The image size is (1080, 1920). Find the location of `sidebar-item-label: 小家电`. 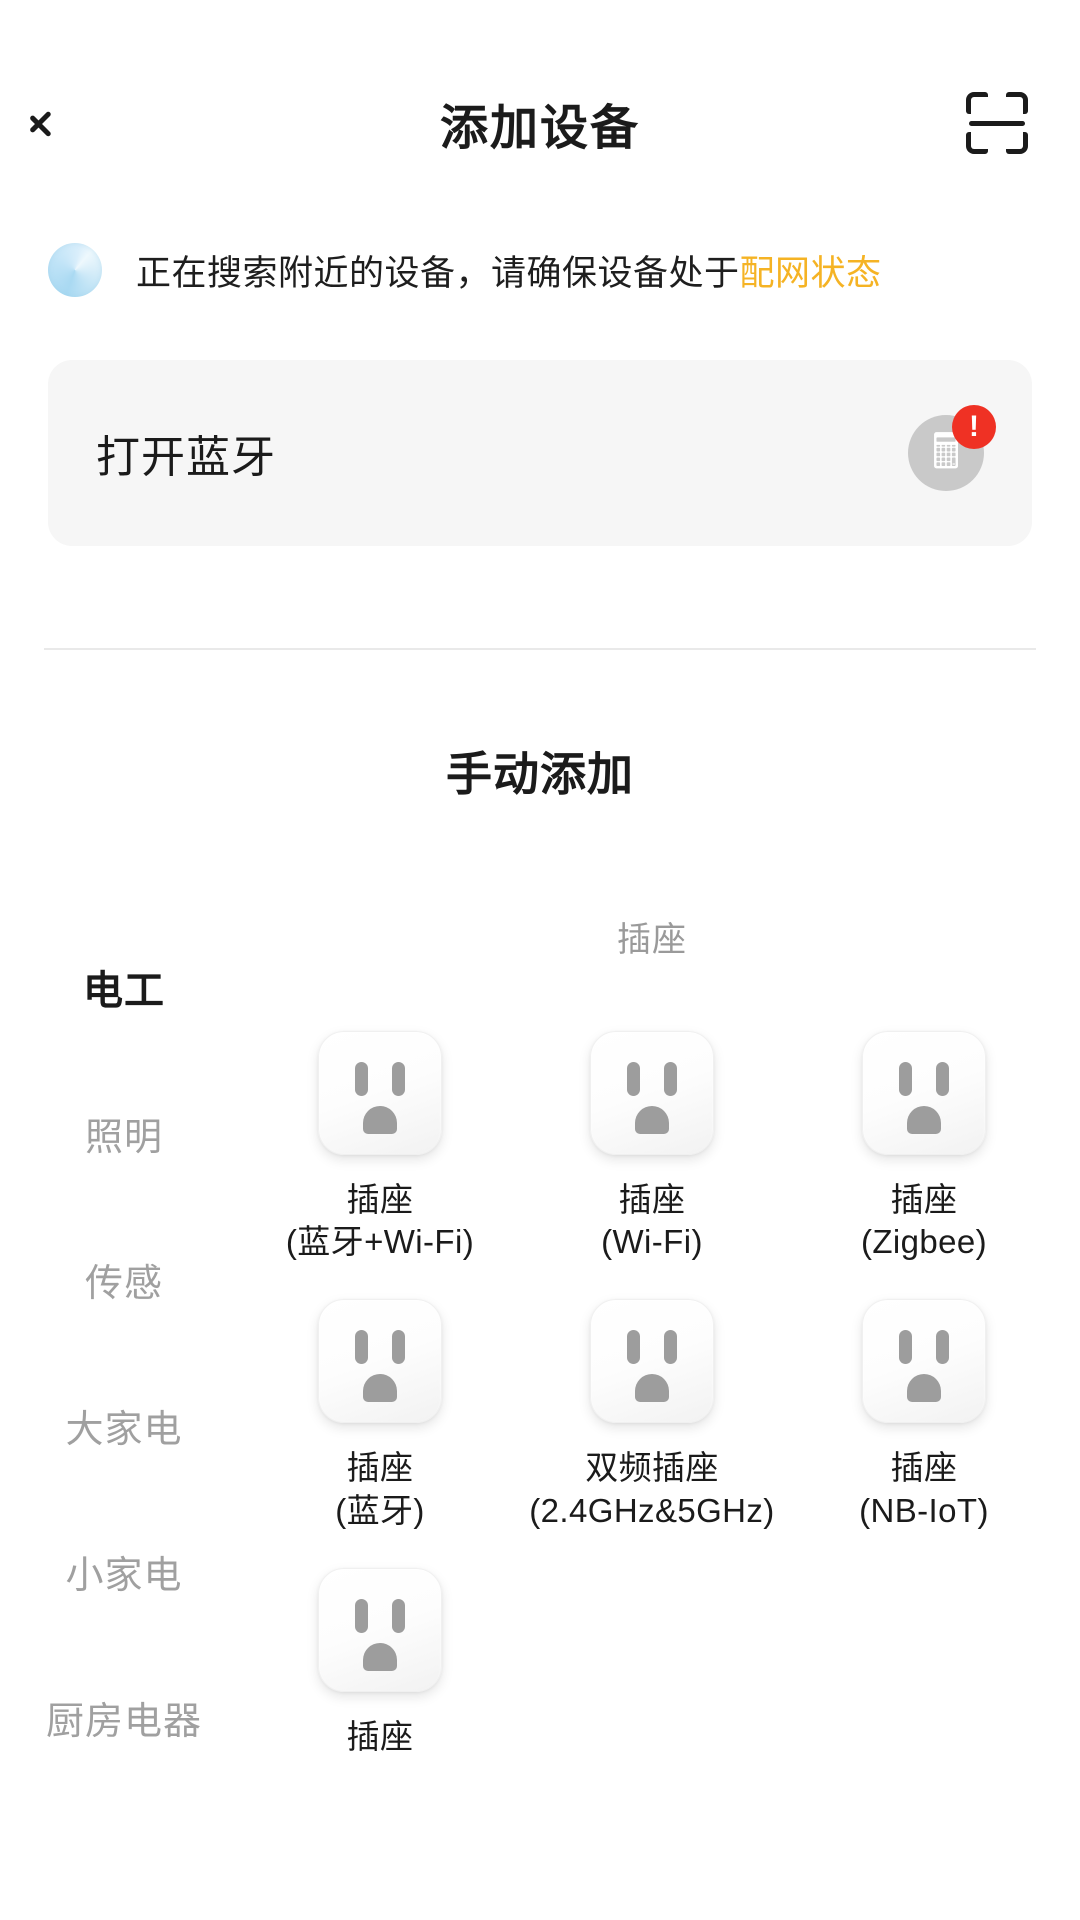

sidebar-item-label: 小家电 is located at coordinates (124, 1575).